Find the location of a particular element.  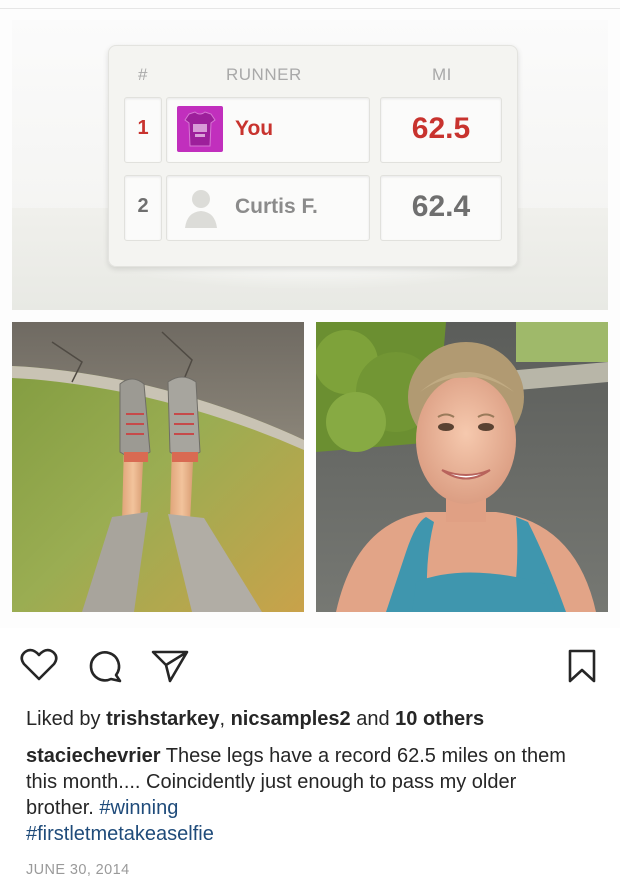

likes-prefix: Liked by is located at coordinates (66, 719).